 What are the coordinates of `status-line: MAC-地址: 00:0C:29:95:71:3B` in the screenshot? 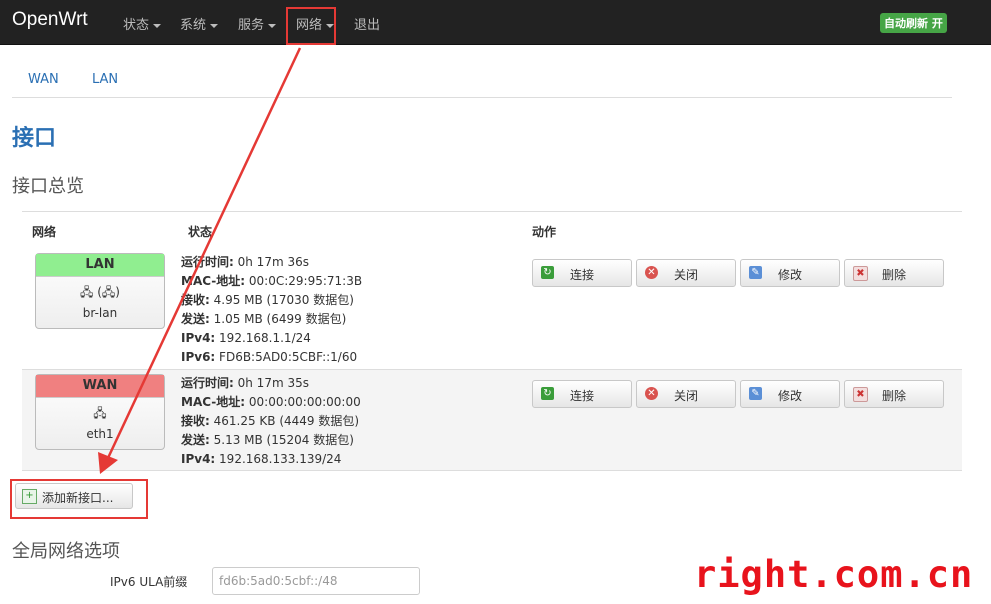 It's located at (272, 281).